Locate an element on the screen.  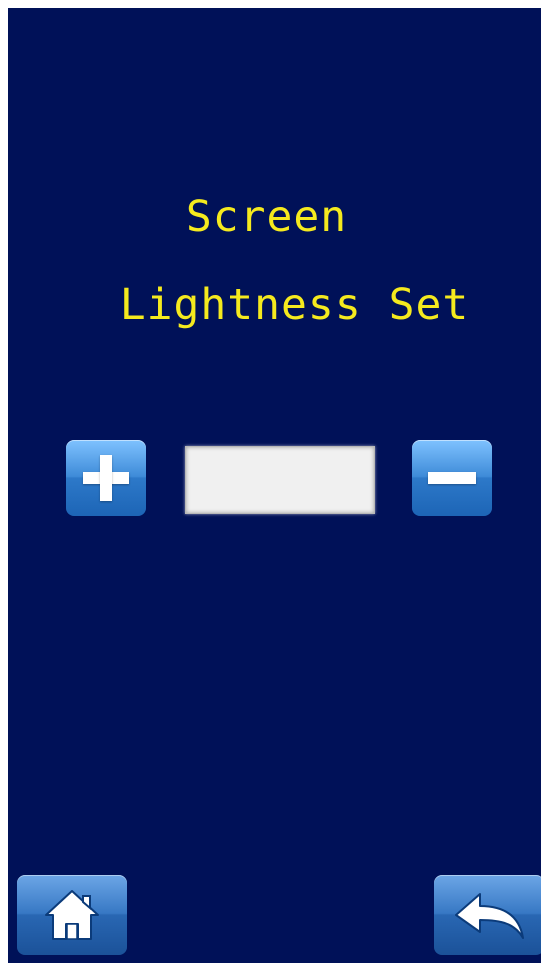
minus-icon is located at coordinates (452, 478).